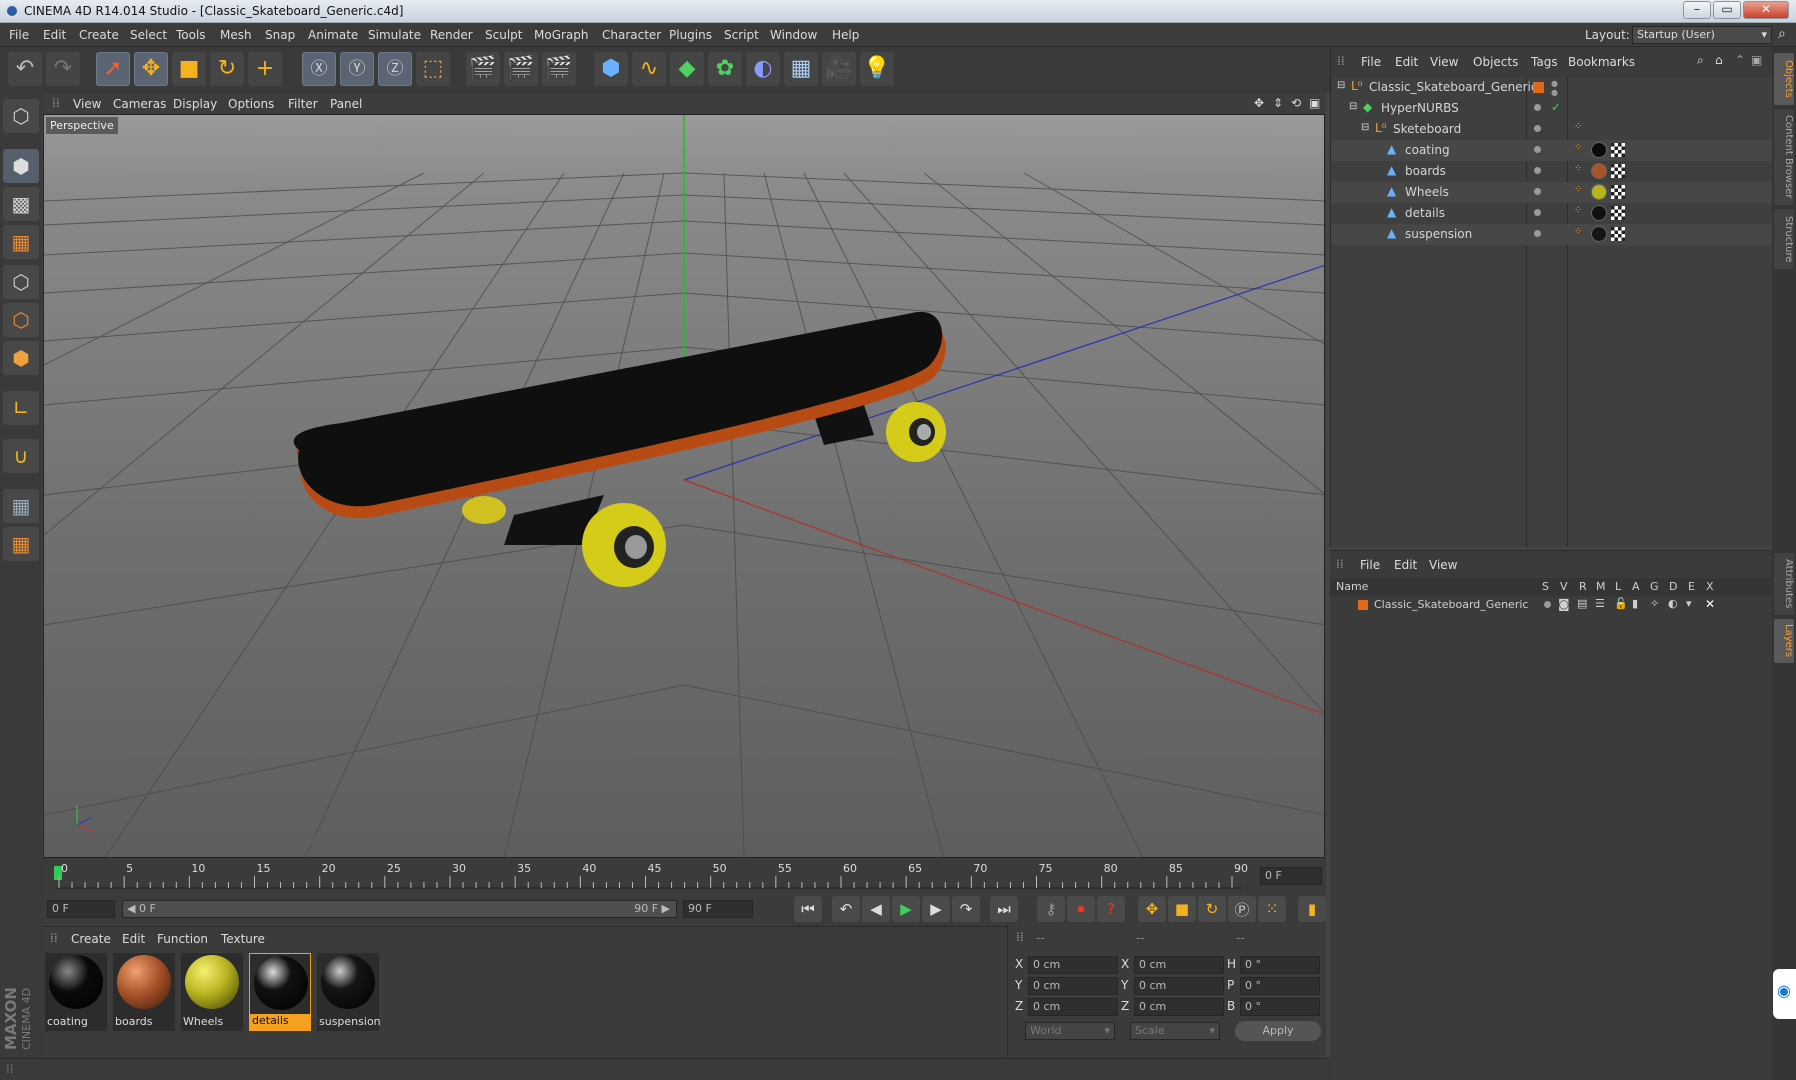  Describe the element at coordinates (333, 35) in the screenshot. I see `menu-animate: Animate` at that location.